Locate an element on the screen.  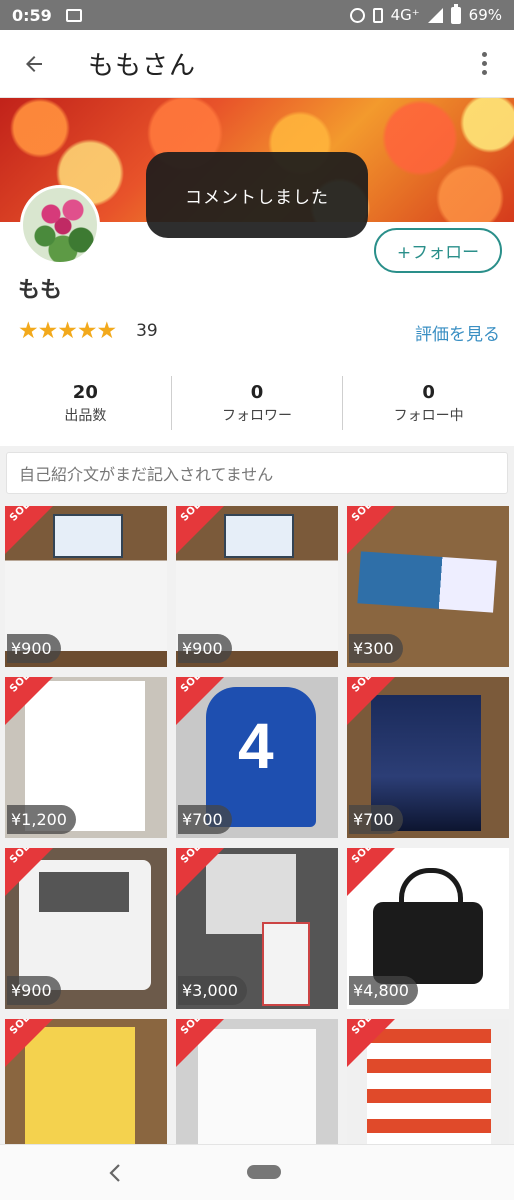
toast-message: コメントしました is located at coordinates (257, 195).